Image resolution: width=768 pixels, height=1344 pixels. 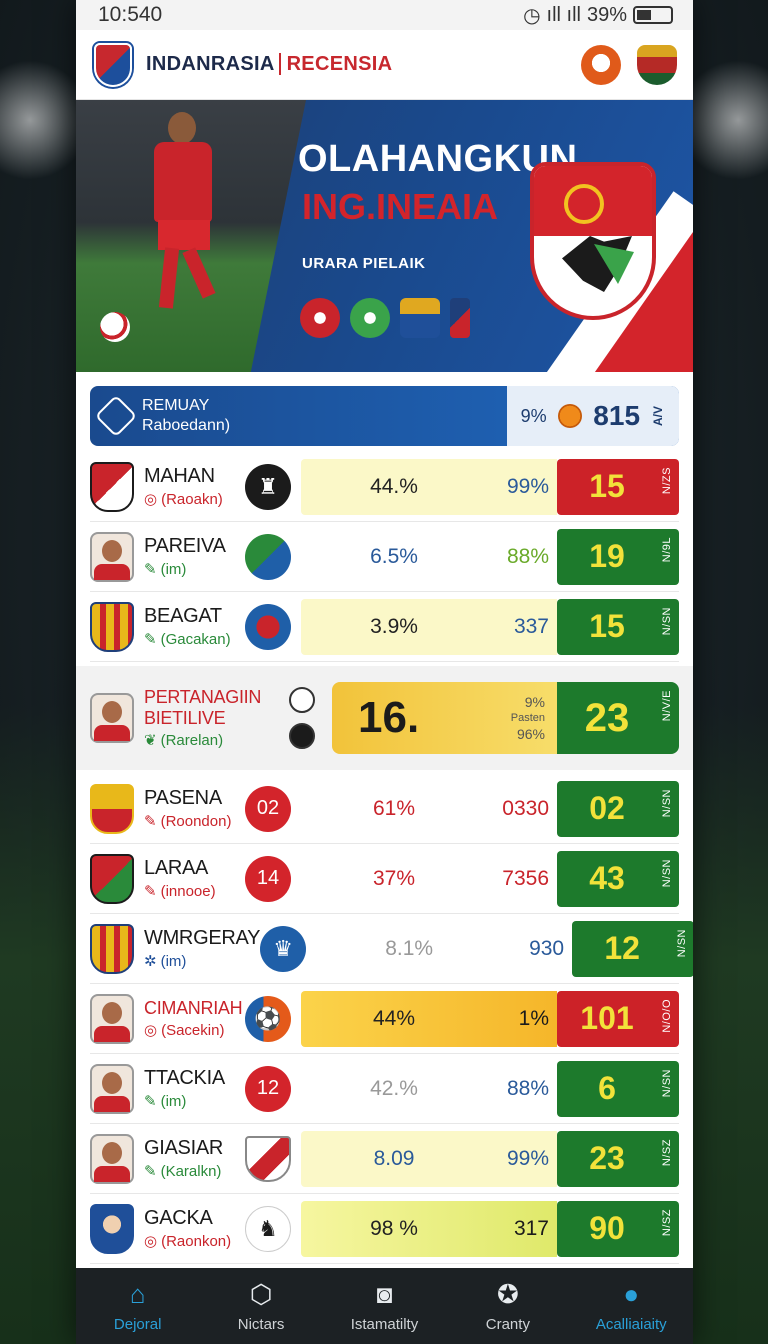 I want to click on club-crest-icon, so click(x=657, y=64).